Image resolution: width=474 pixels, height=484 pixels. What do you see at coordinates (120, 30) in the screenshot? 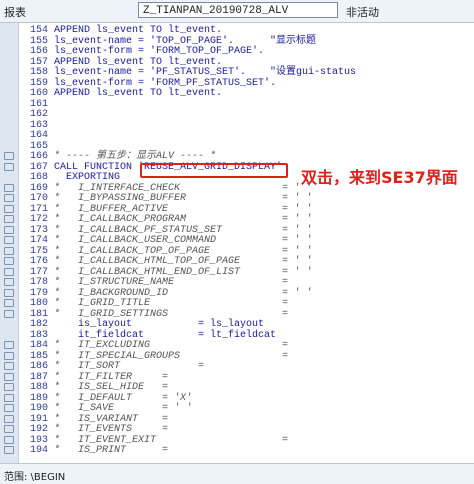
I see `code-line: 154 APPEND ls_event TO lt_event.` at bounding box center [120, 30].